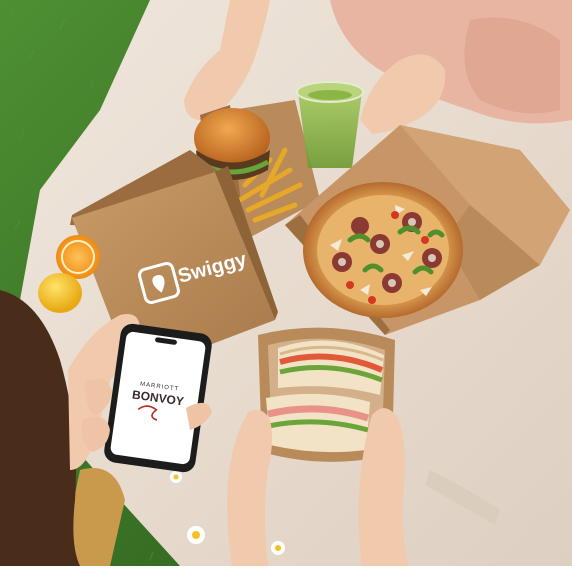 Image resolution: width=572 pixels, height=579 pixels. Describe the element at coordinates (286, 572) in the screenshot. I see `bottom-border` at that location.